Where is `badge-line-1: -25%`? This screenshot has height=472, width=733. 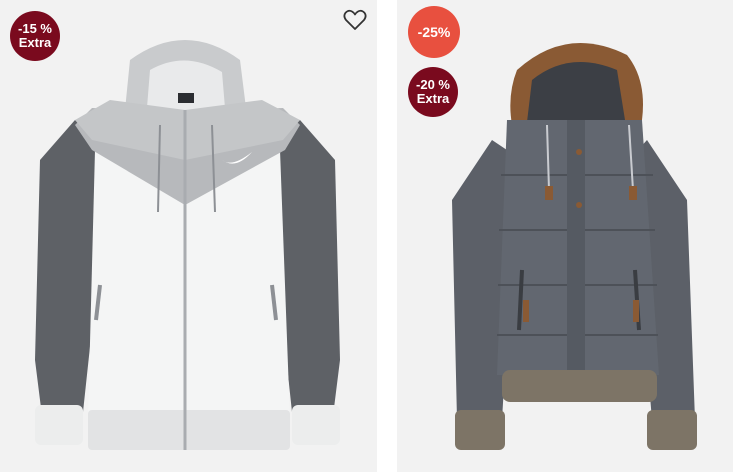
badge-line-1: -25% is located at coordinates (434, 32).